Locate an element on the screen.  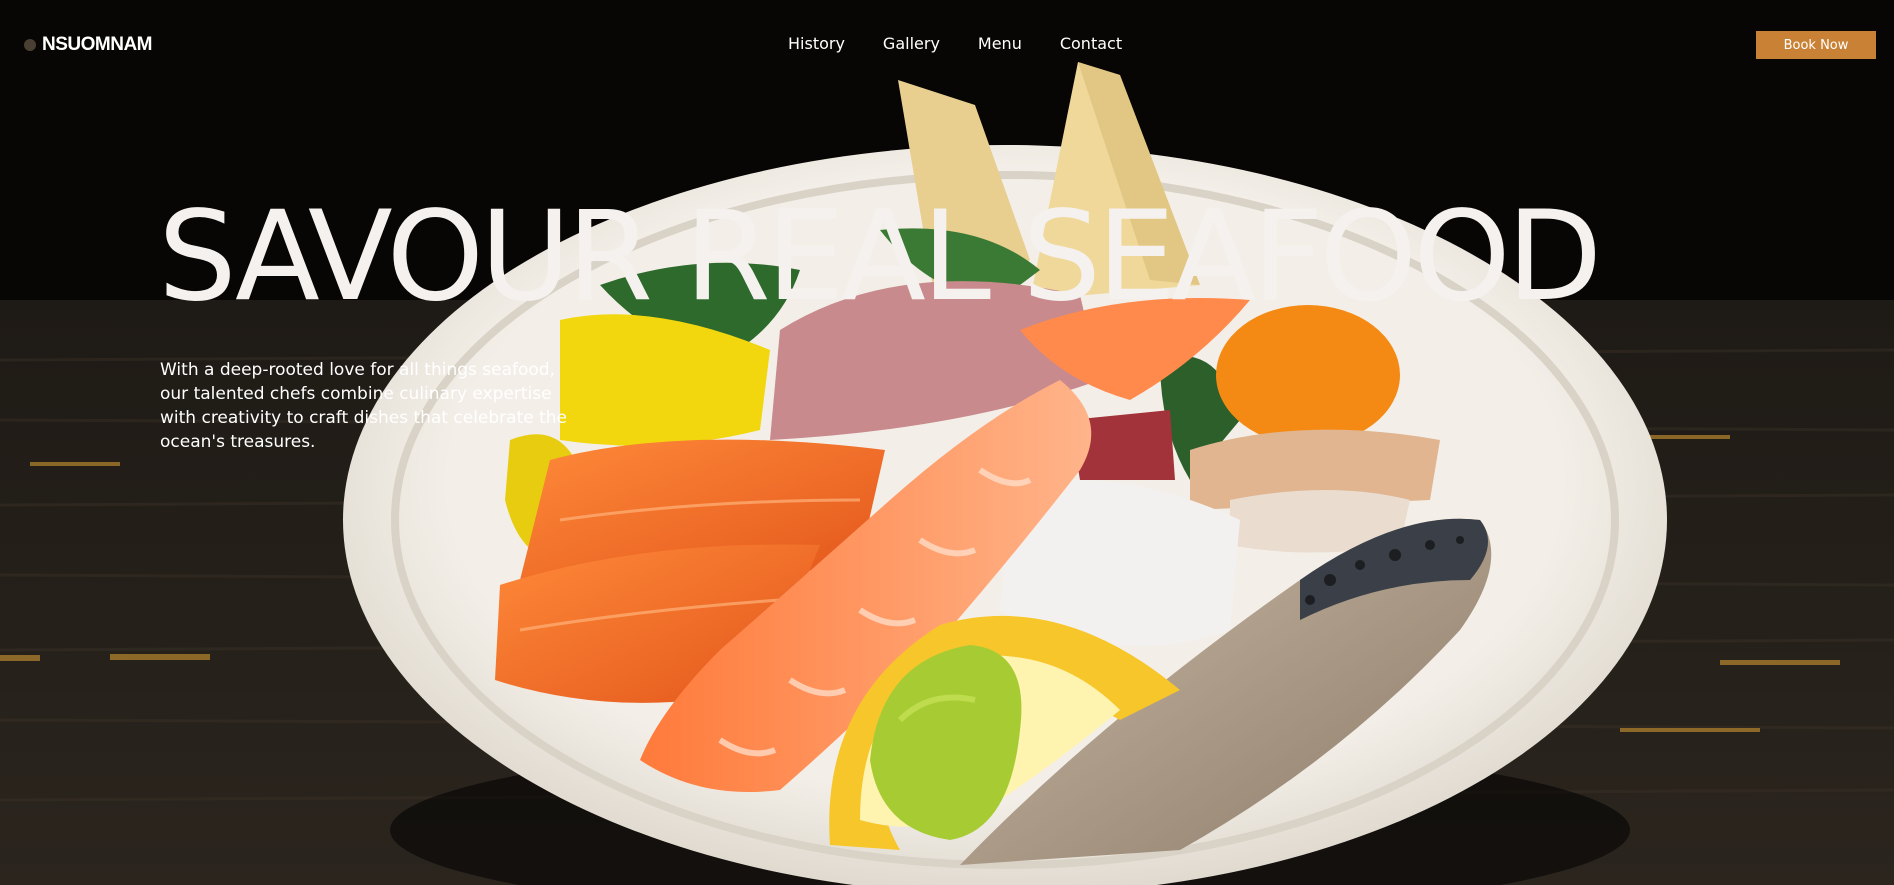
nav-link-gallery: Gallery is located at coordinates (911, 43).